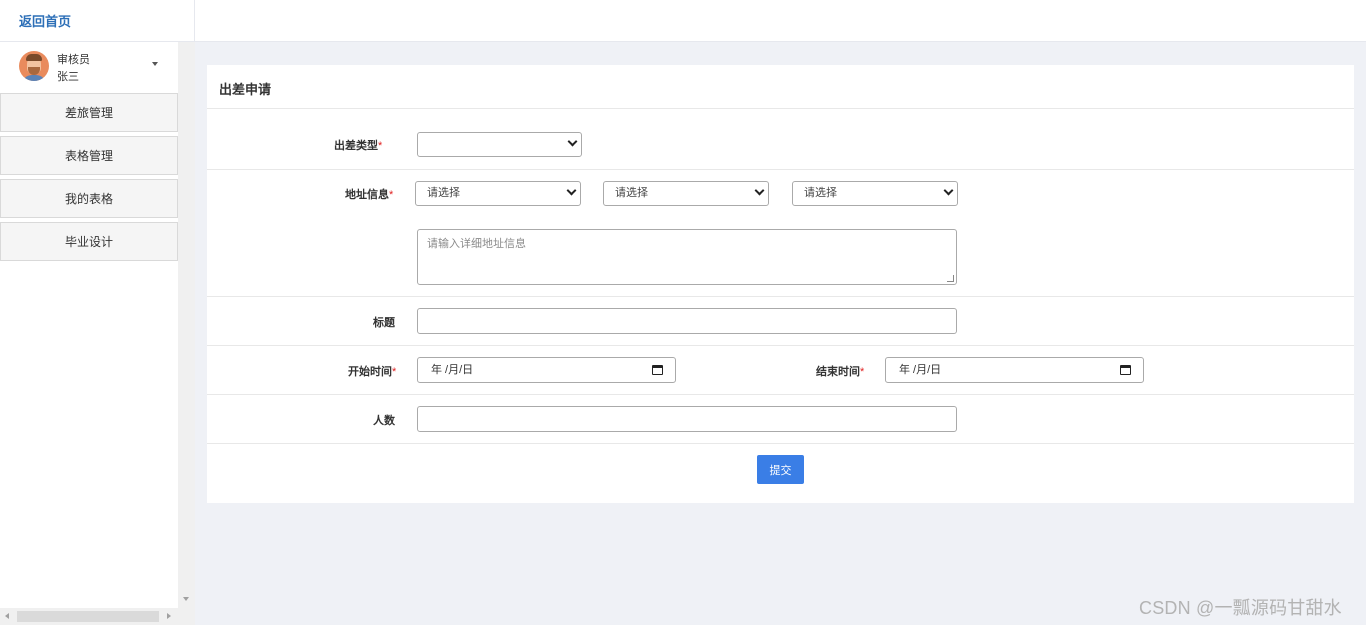  I want to click on end-date-input: 年 /月/日, so click(1014, 370).